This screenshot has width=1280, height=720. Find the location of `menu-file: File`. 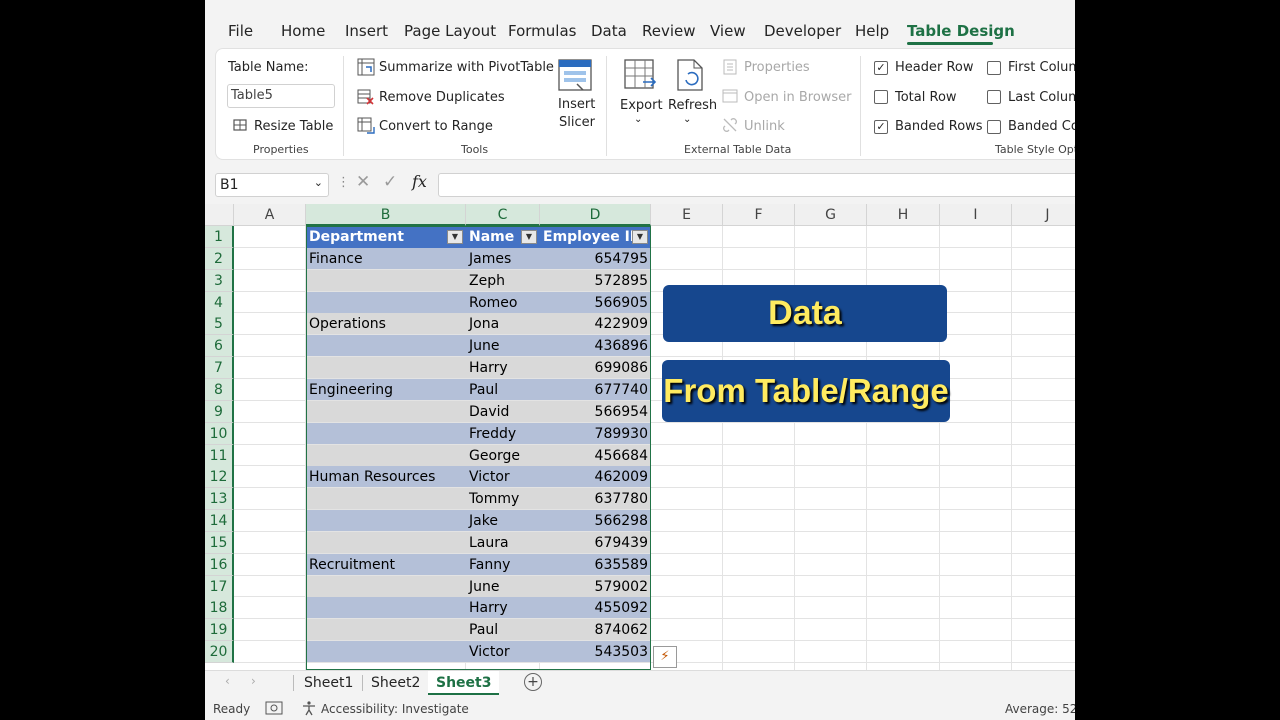

menu-file: File is located at coordinates (240, 31).